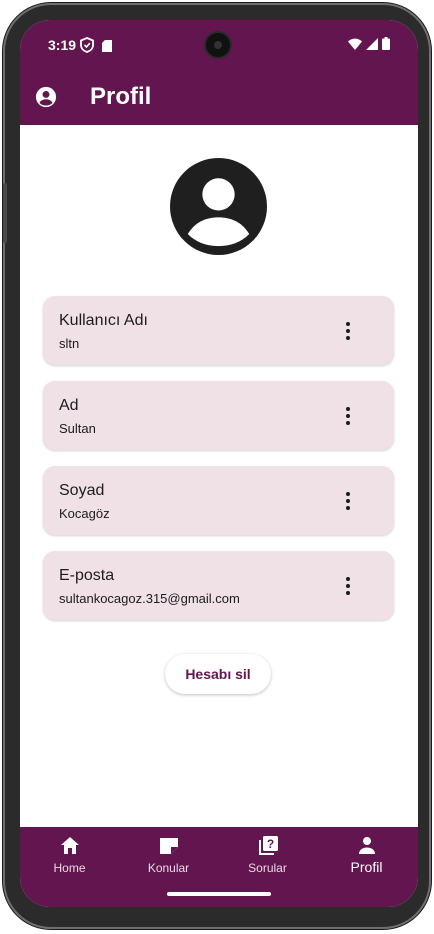  What do you see at coordinates (84, 513) in the screenshot?
I see `field-value: Kocagöz` at bounding box center [84, 513].